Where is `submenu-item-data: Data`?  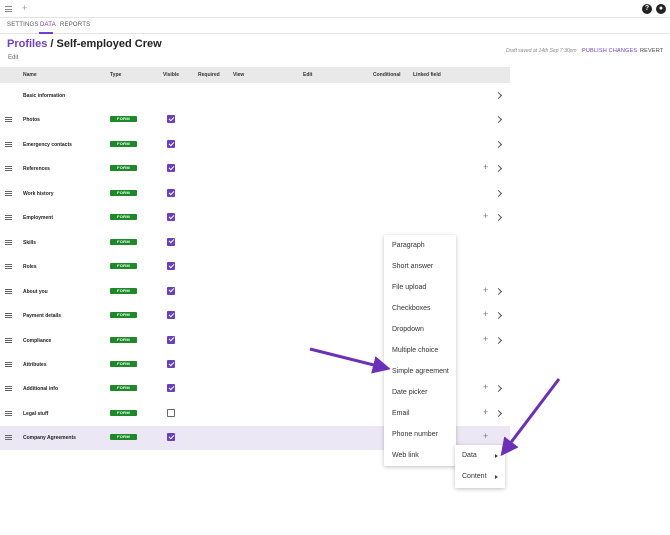
submenu-item-data: Data is located at coordinates (469, 455).